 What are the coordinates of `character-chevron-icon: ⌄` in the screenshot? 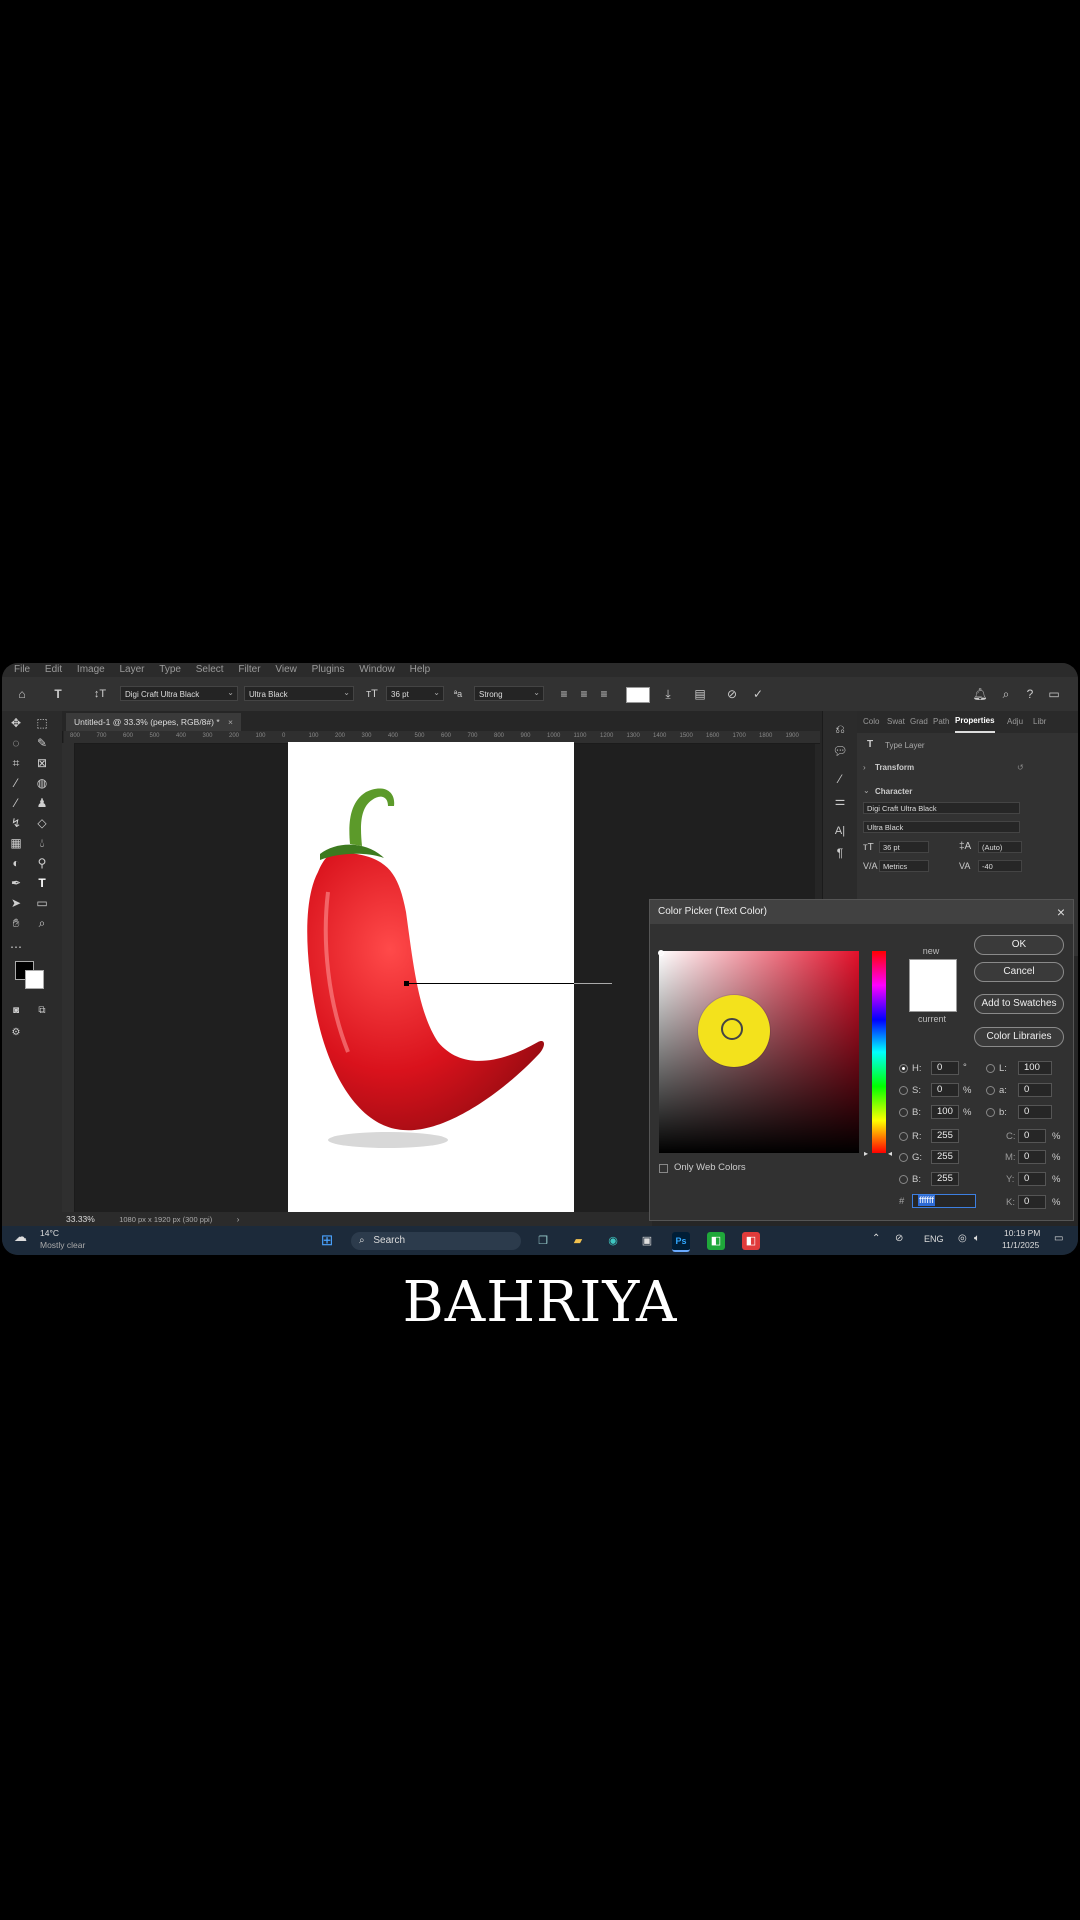 It's located at (866, 790).